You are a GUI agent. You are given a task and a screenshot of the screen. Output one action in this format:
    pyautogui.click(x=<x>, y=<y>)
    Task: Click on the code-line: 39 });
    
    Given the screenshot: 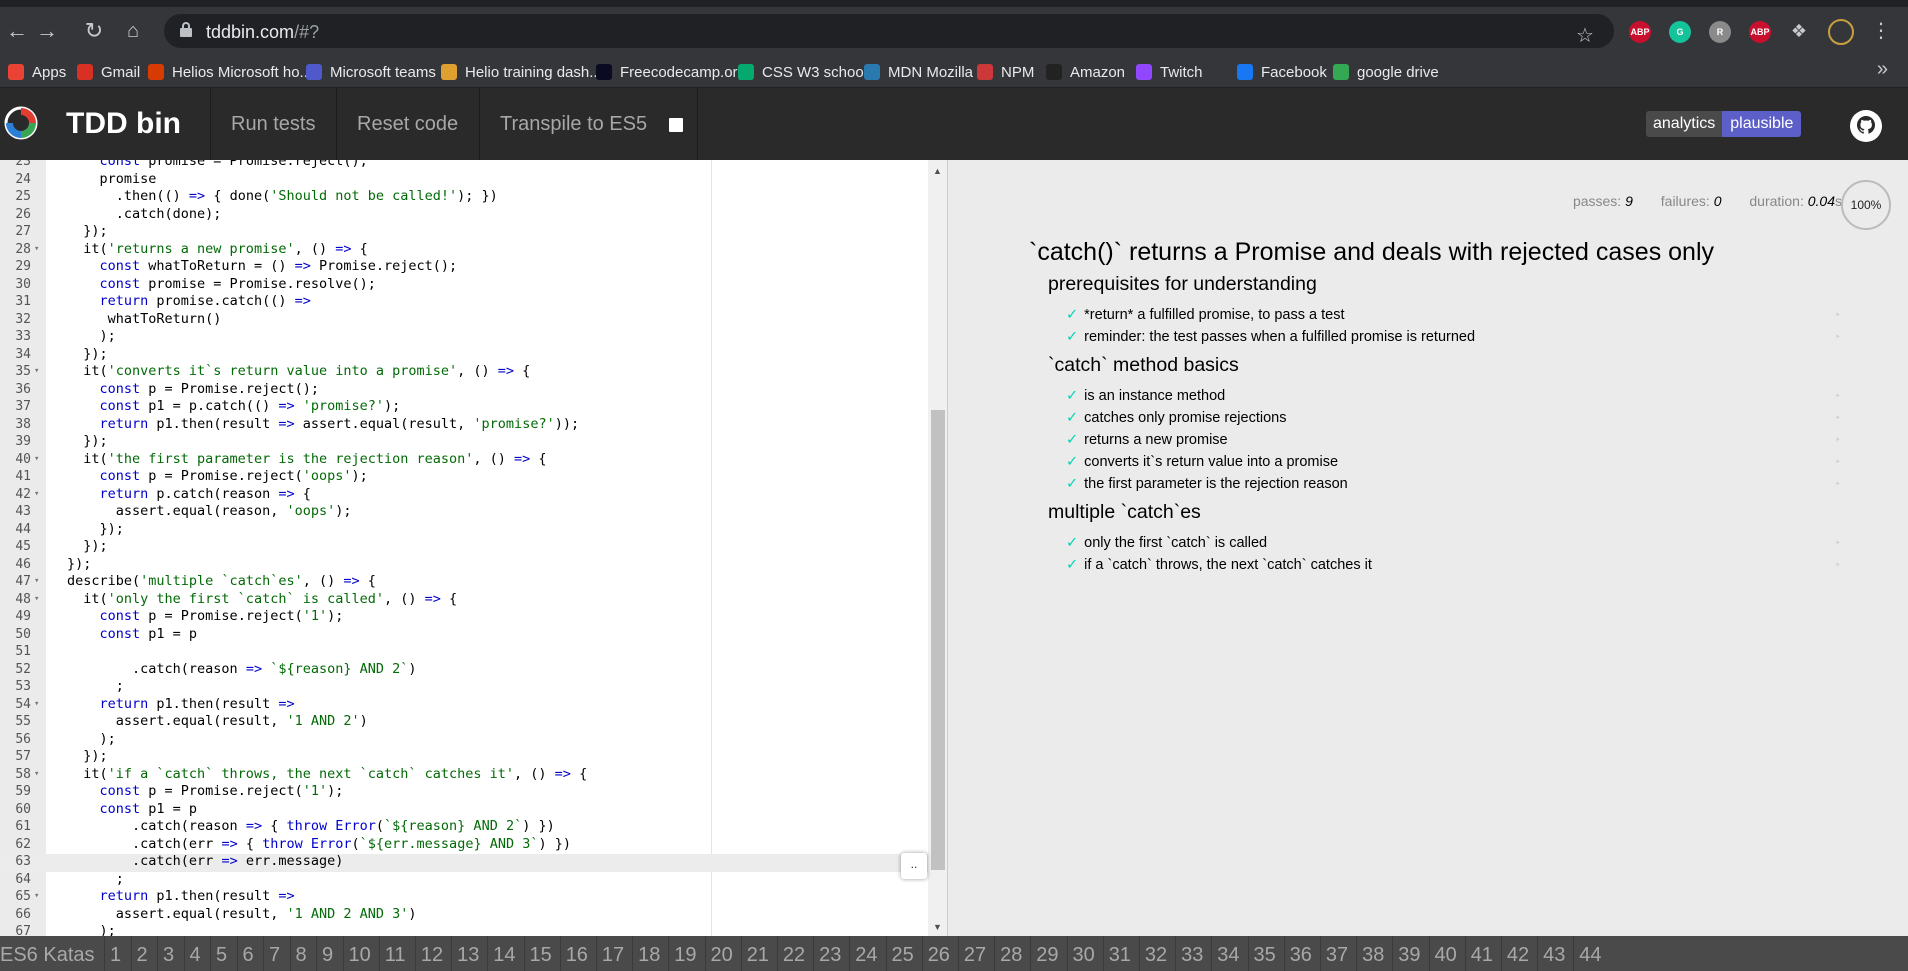 What is the action you would take?
    pyautogui.click(x=464, y=442)
    